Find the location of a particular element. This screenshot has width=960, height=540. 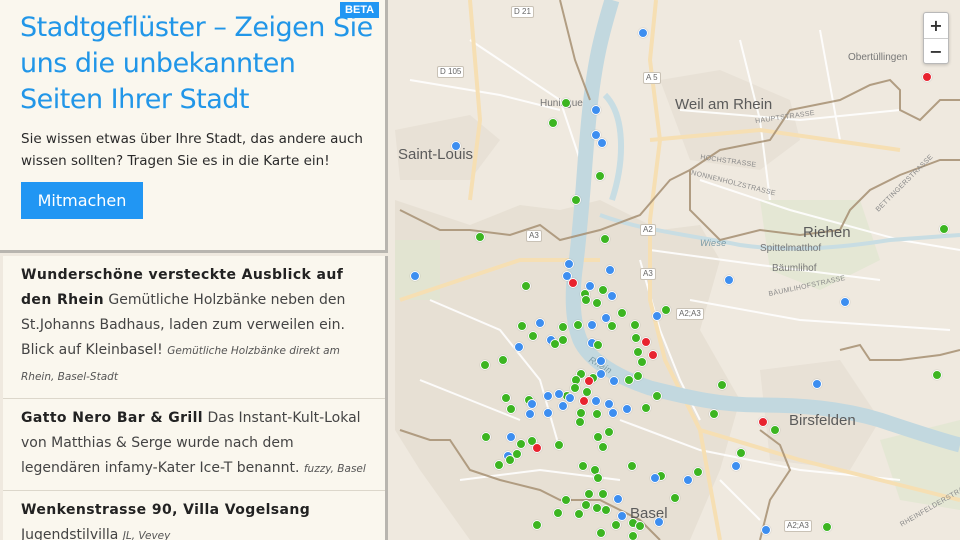

zoom-out-button: − is located at coordinates (936, 50).